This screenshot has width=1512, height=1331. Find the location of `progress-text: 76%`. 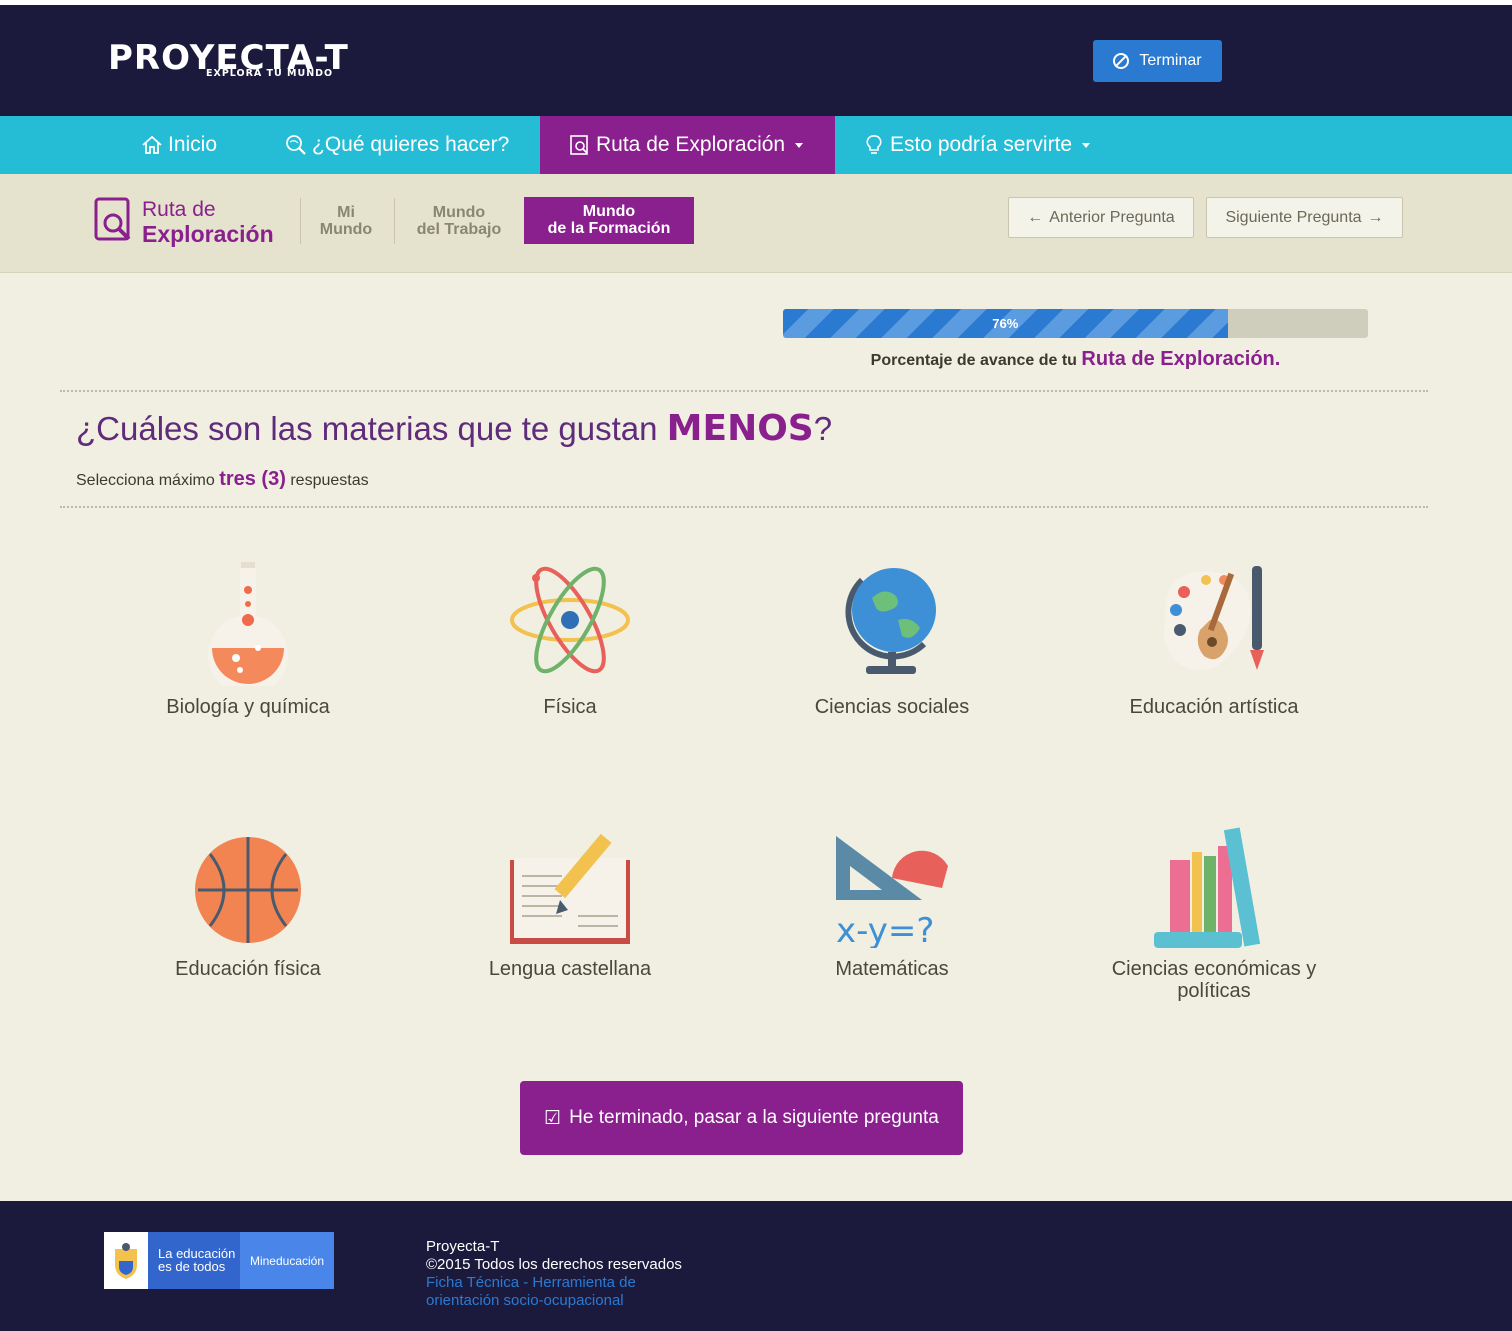

progress-text: 76% is located at coordinates (1005, 323).